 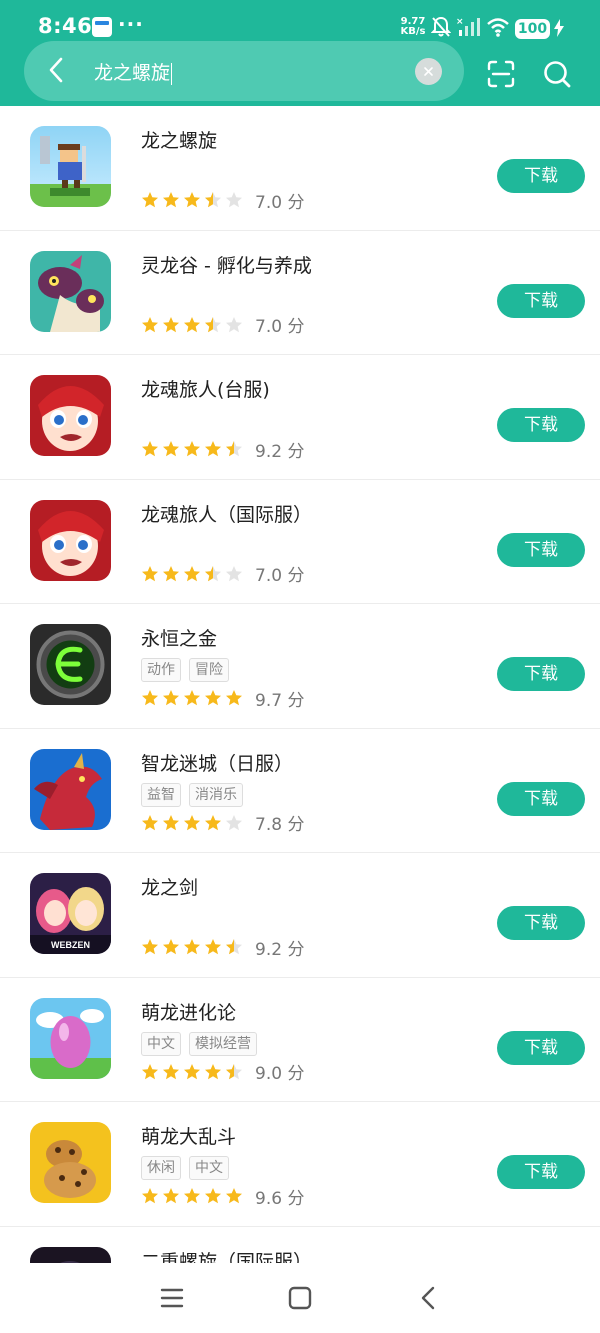 What do you see at coordinates (280, 451) in the screenshot?
I see `rating-score: 9.2 分` at bounding box center [280, 451].